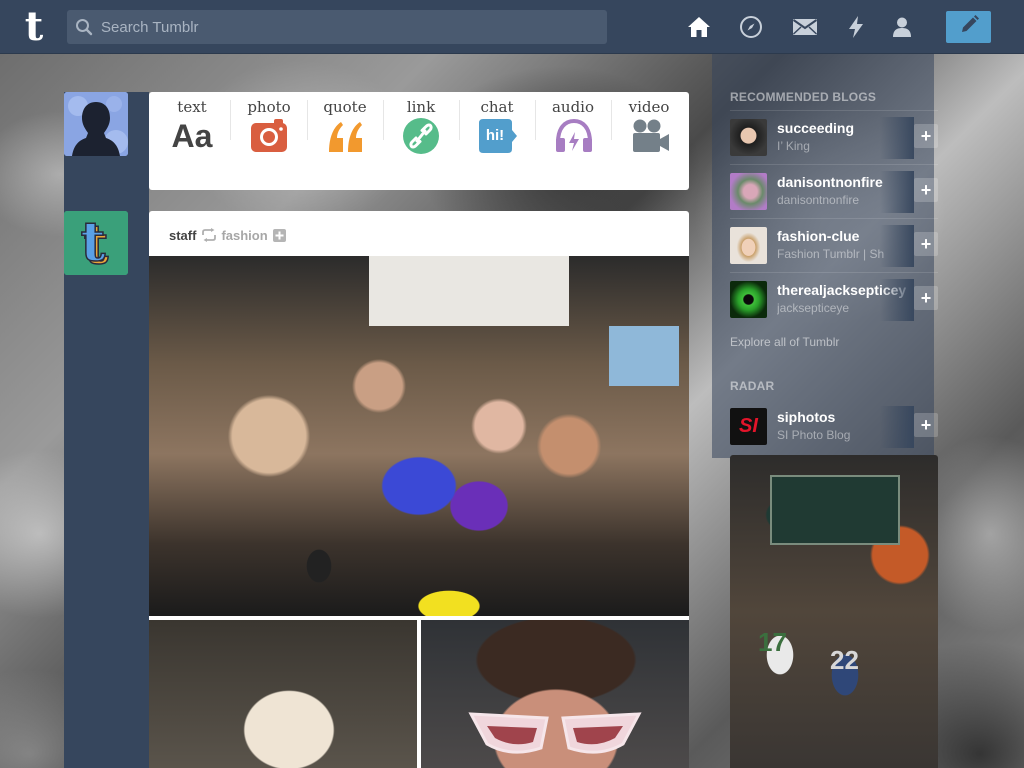 This screenshot has height=768, width=1024. Describe the element at coordinates (834, 243) in the screenshot. I see `recommended-blog-item: fashion-clue Fashion Tumblr | Sh +` at that location.